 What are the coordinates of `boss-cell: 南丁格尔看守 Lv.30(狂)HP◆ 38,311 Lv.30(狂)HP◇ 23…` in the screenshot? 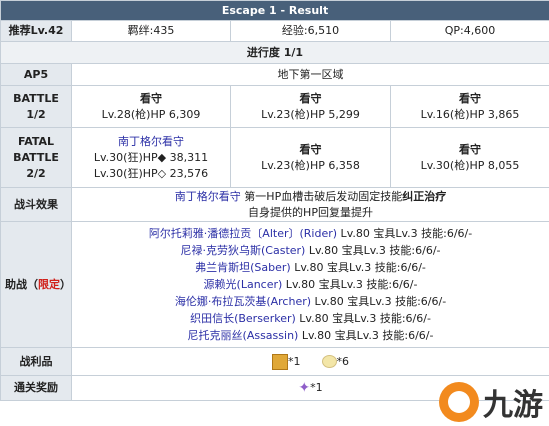 It's located at (151, 157).